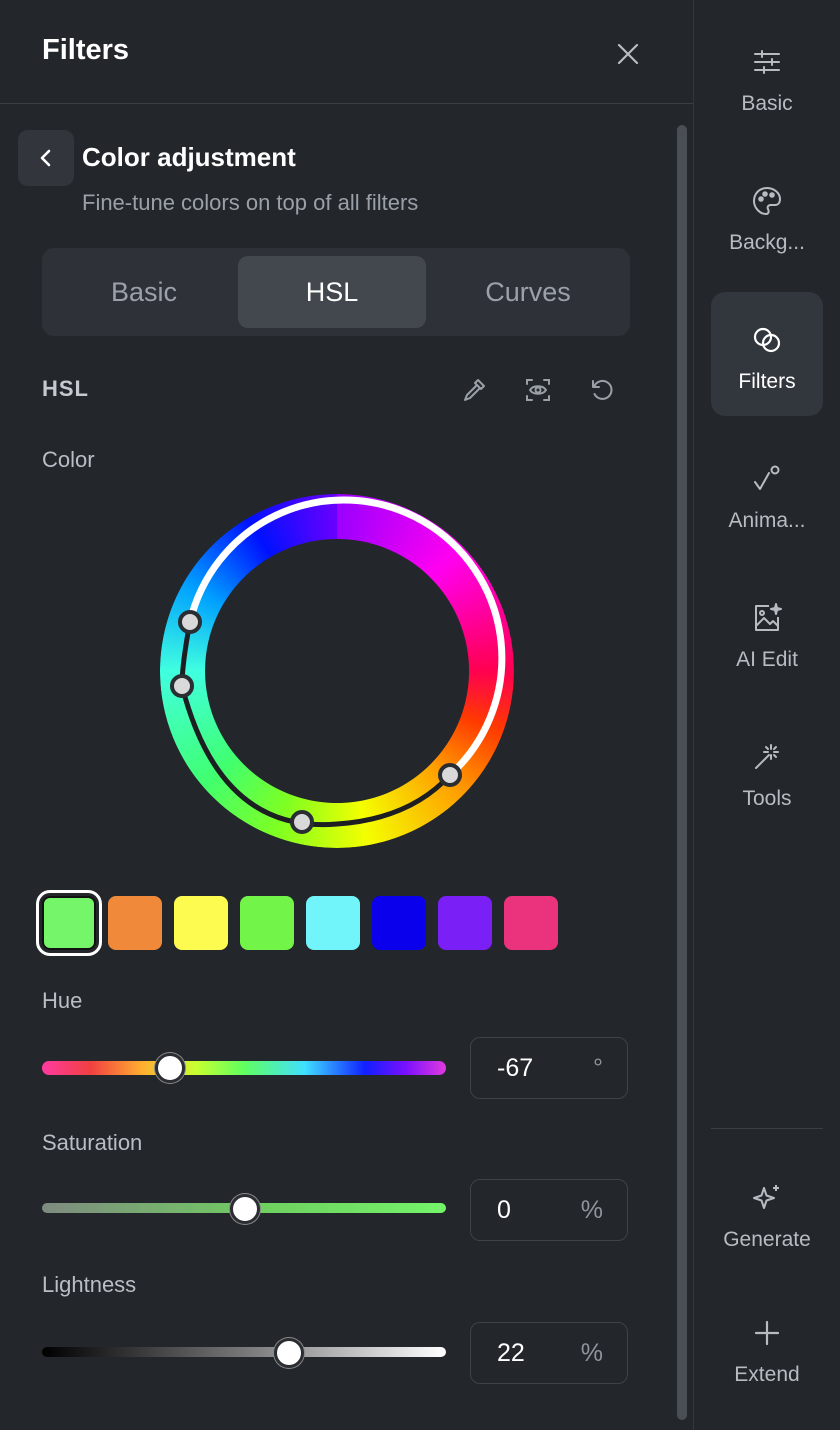  I want to click on saturation-input: 0 %, so click(549, 1210).